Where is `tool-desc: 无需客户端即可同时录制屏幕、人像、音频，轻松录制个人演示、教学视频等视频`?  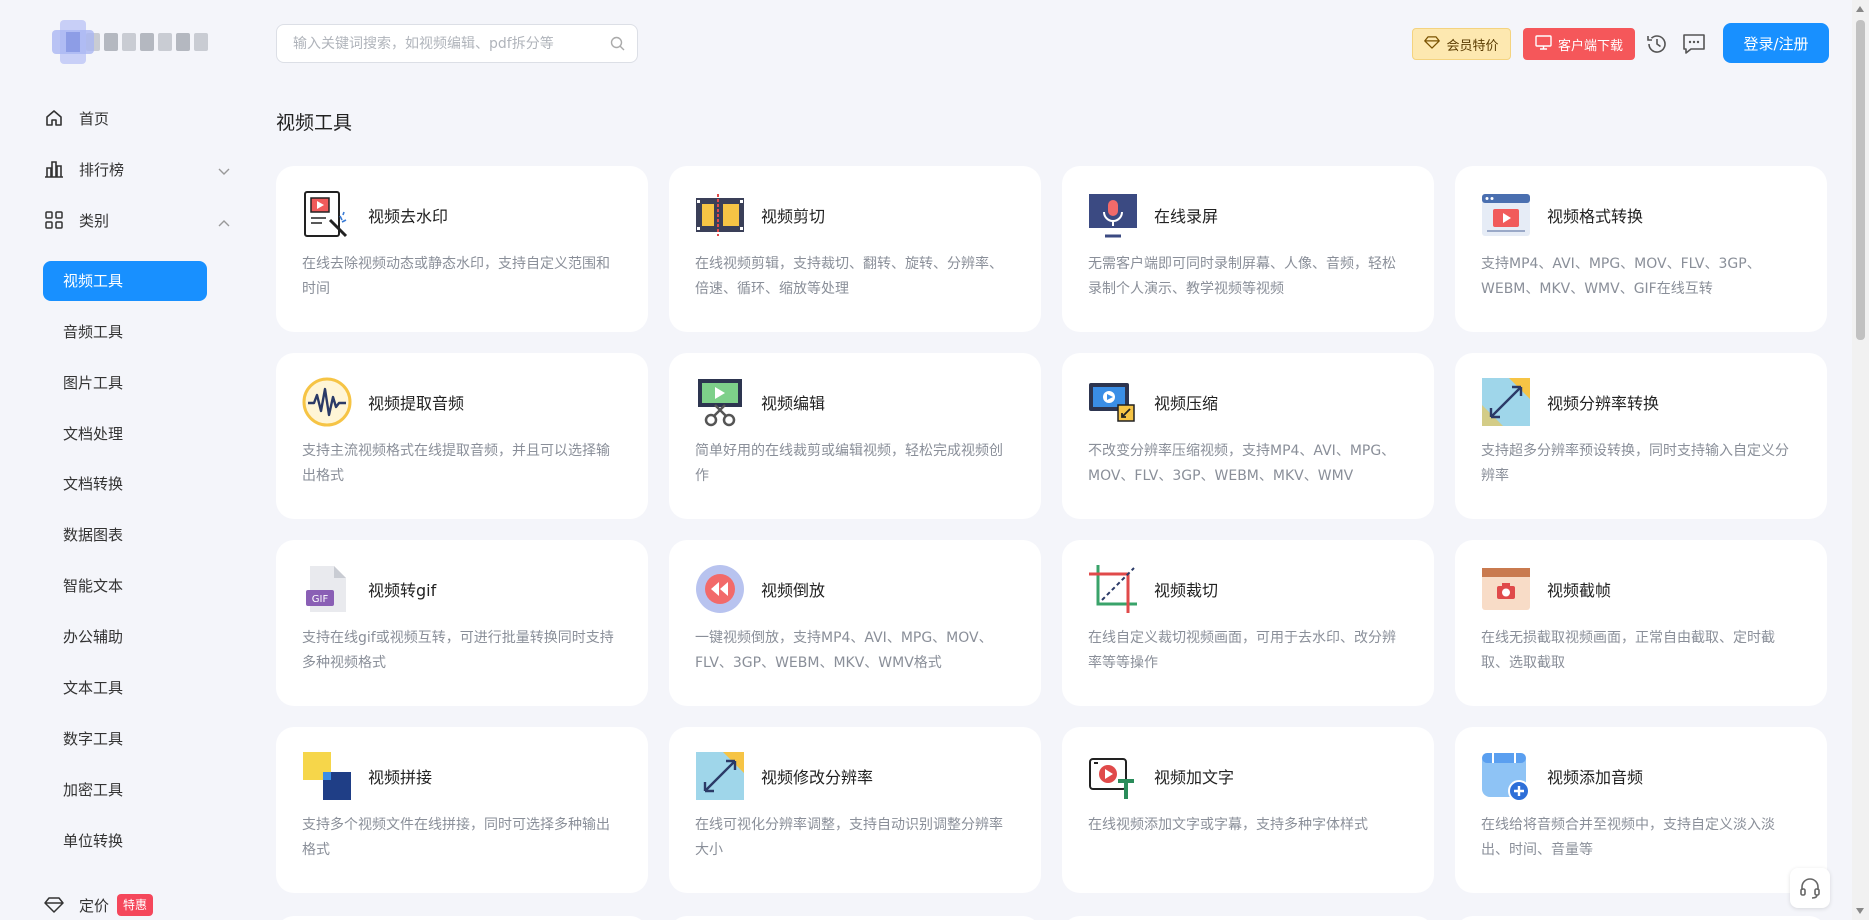 tool-desc: 无需客户端即可同时录制屏幕、人像、音频，轻松录制个人演示、教学视频等视频 is located at coordinates (1242, 276).